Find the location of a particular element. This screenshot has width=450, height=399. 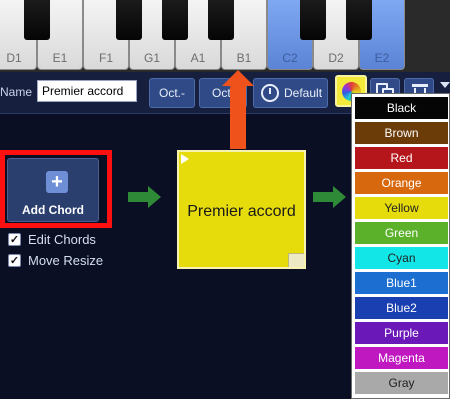

play-triangle-icon is located at coordinates (185, 159).